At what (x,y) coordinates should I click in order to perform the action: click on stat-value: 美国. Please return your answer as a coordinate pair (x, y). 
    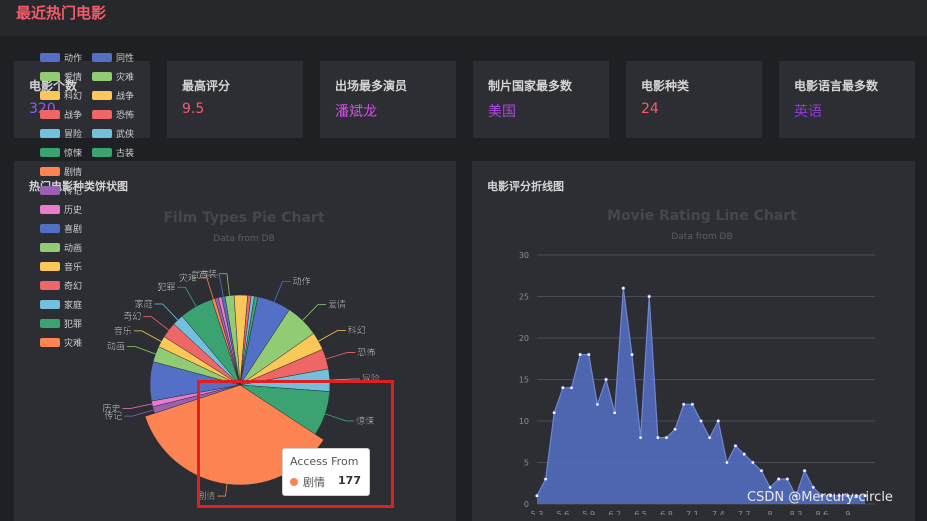
    Looking at the image, I should click on (502, 112).